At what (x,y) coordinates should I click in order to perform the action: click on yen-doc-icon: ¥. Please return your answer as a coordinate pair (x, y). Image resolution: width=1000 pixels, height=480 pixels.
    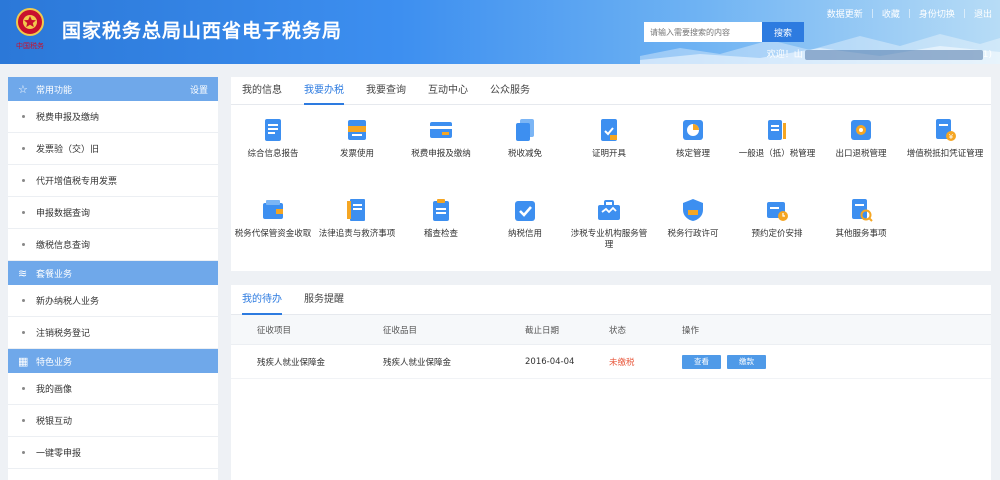
    Looking at the image, I should click on (946, 130).